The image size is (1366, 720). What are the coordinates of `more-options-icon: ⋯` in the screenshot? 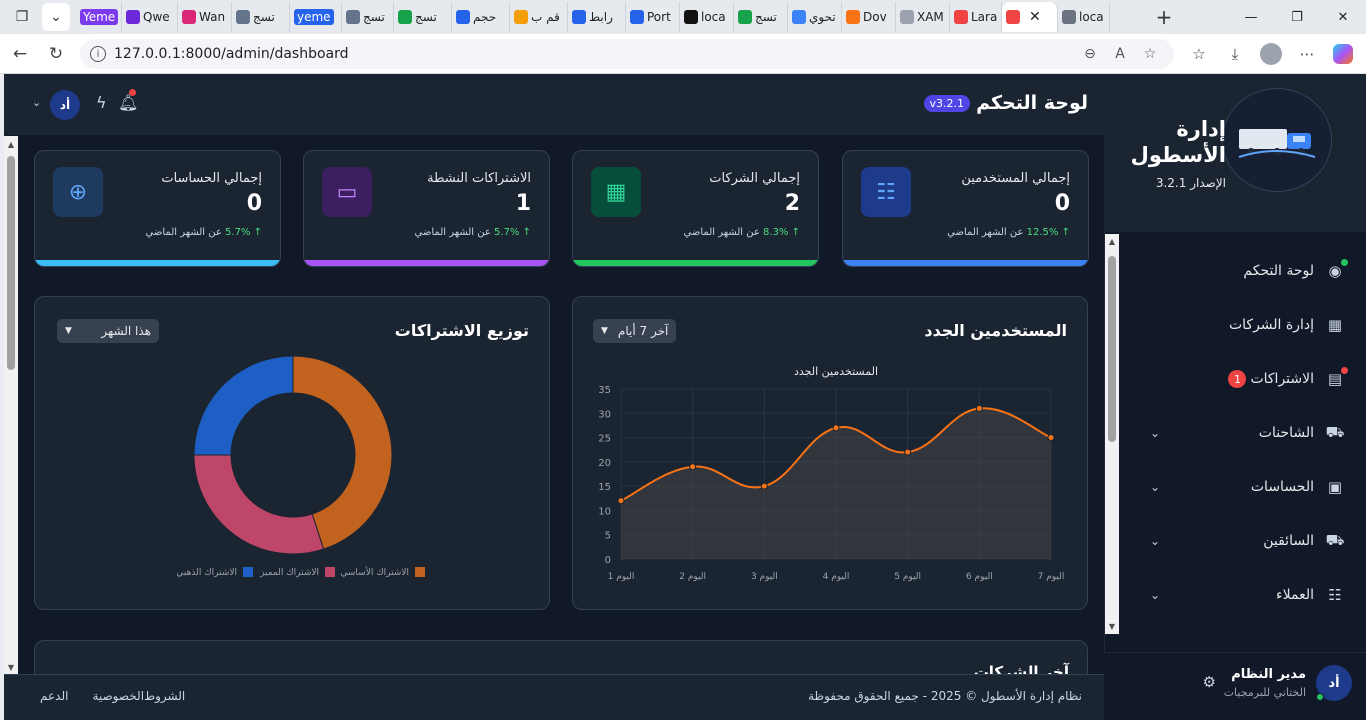 It's located at (1307, 54).